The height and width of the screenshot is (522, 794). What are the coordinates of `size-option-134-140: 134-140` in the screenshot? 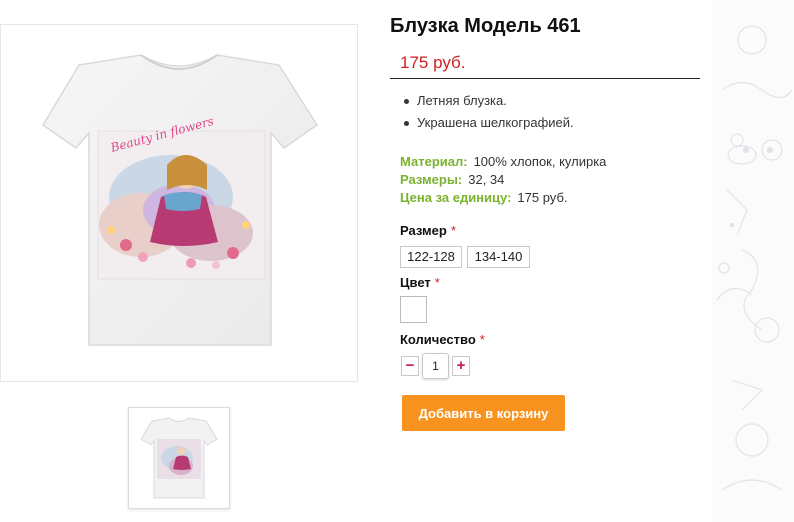 It's located at (498, 257).